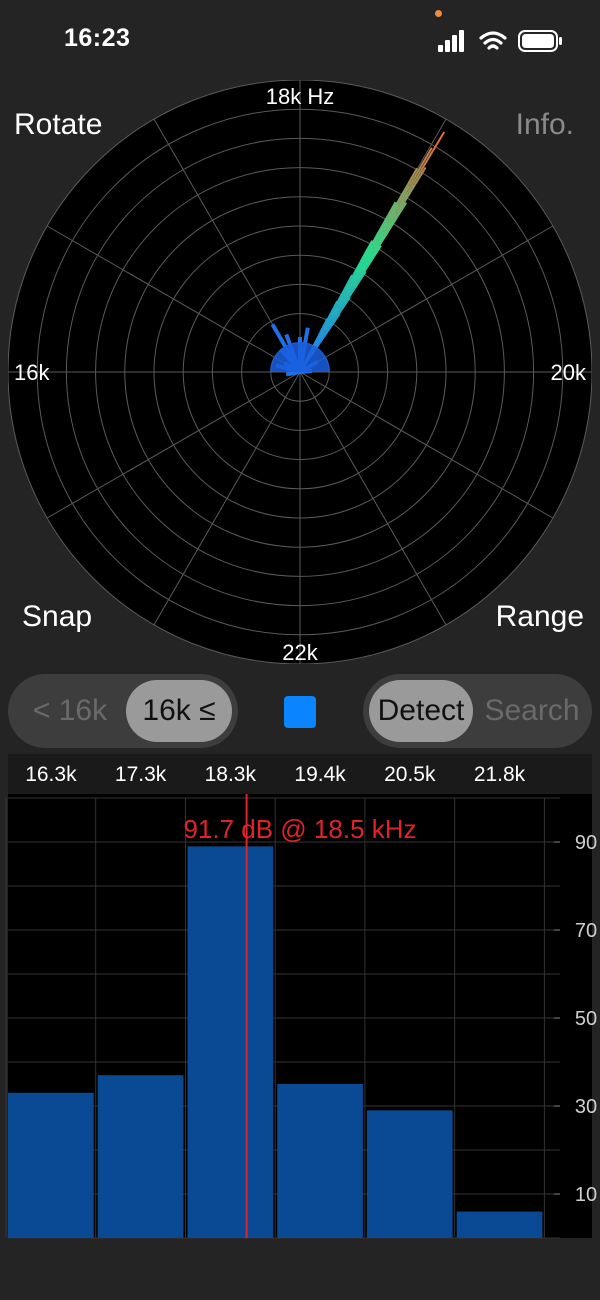  I want to click on x-tick-label: 18.3k, so click(231, 774).